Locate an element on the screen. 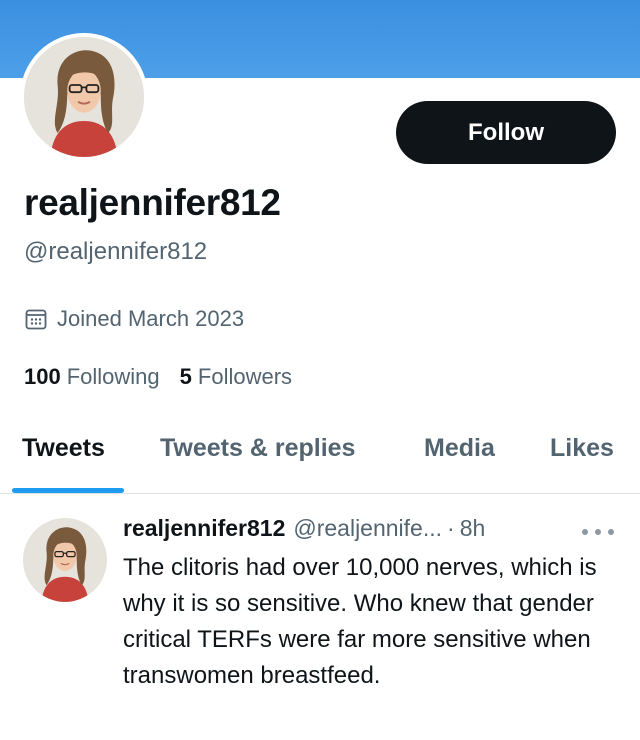  tab-likes: Likes is located at coordinates (582, 448).